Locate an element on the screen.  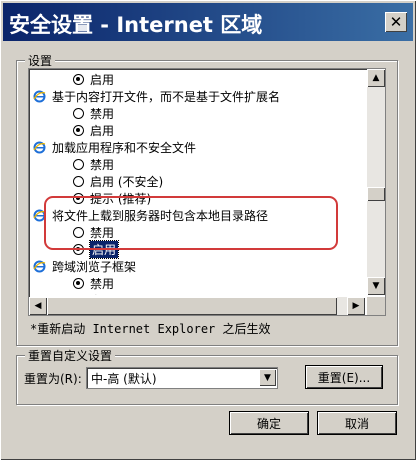
horizontal-scroll-thumb is located at coordinates (192, 306).